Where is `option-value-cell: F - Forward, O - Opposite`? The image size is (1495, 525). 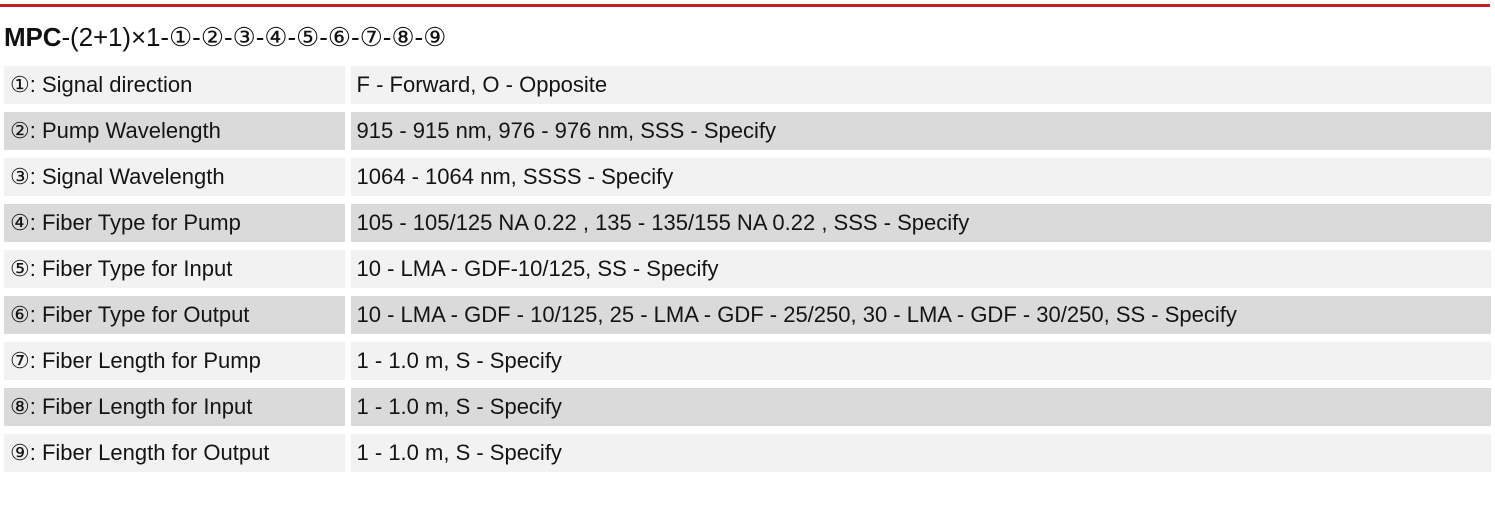 option-value-cell: F - Forward, O - Opposite is located at coordinates (920, 85).